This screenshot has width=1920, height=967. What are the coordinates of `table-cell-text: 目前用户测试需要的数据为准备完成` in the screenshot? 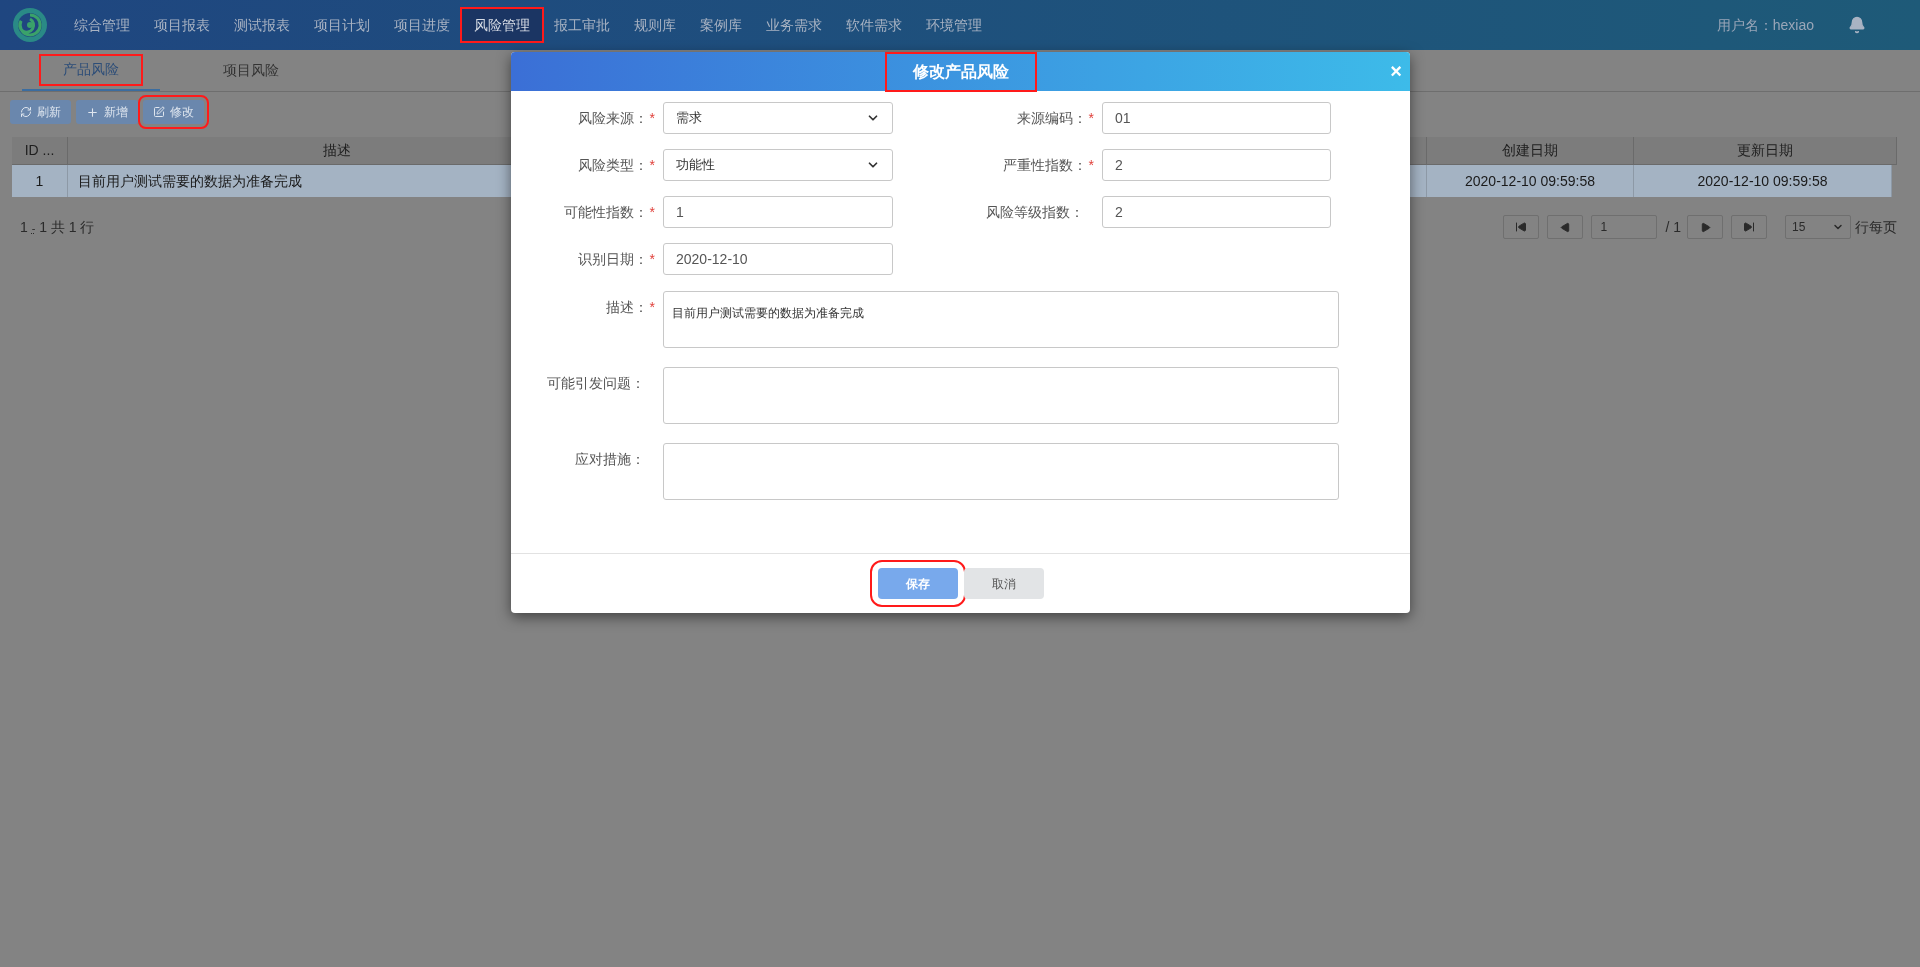 It's located at (190, 181).